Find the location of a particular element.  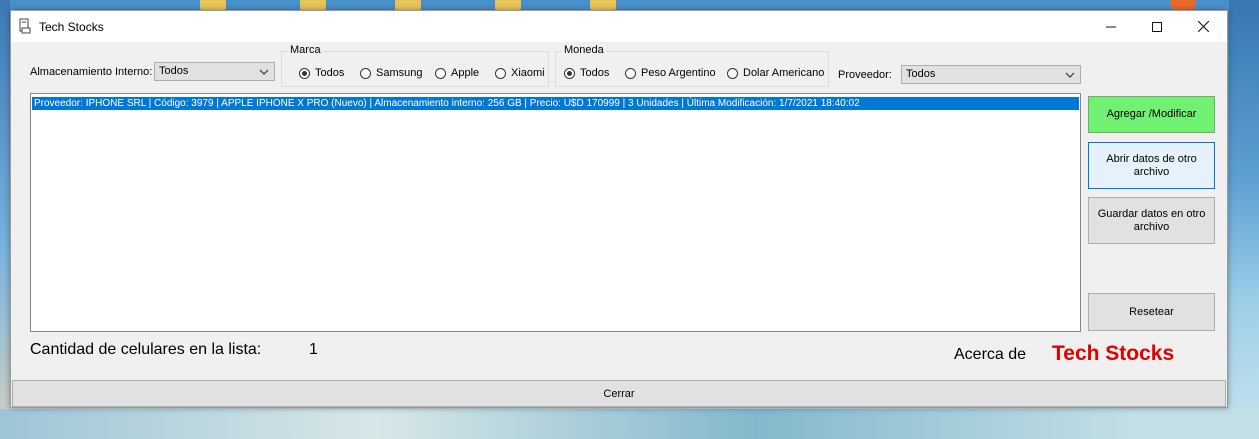

minimize-button is located at coordinates (1111, 26).